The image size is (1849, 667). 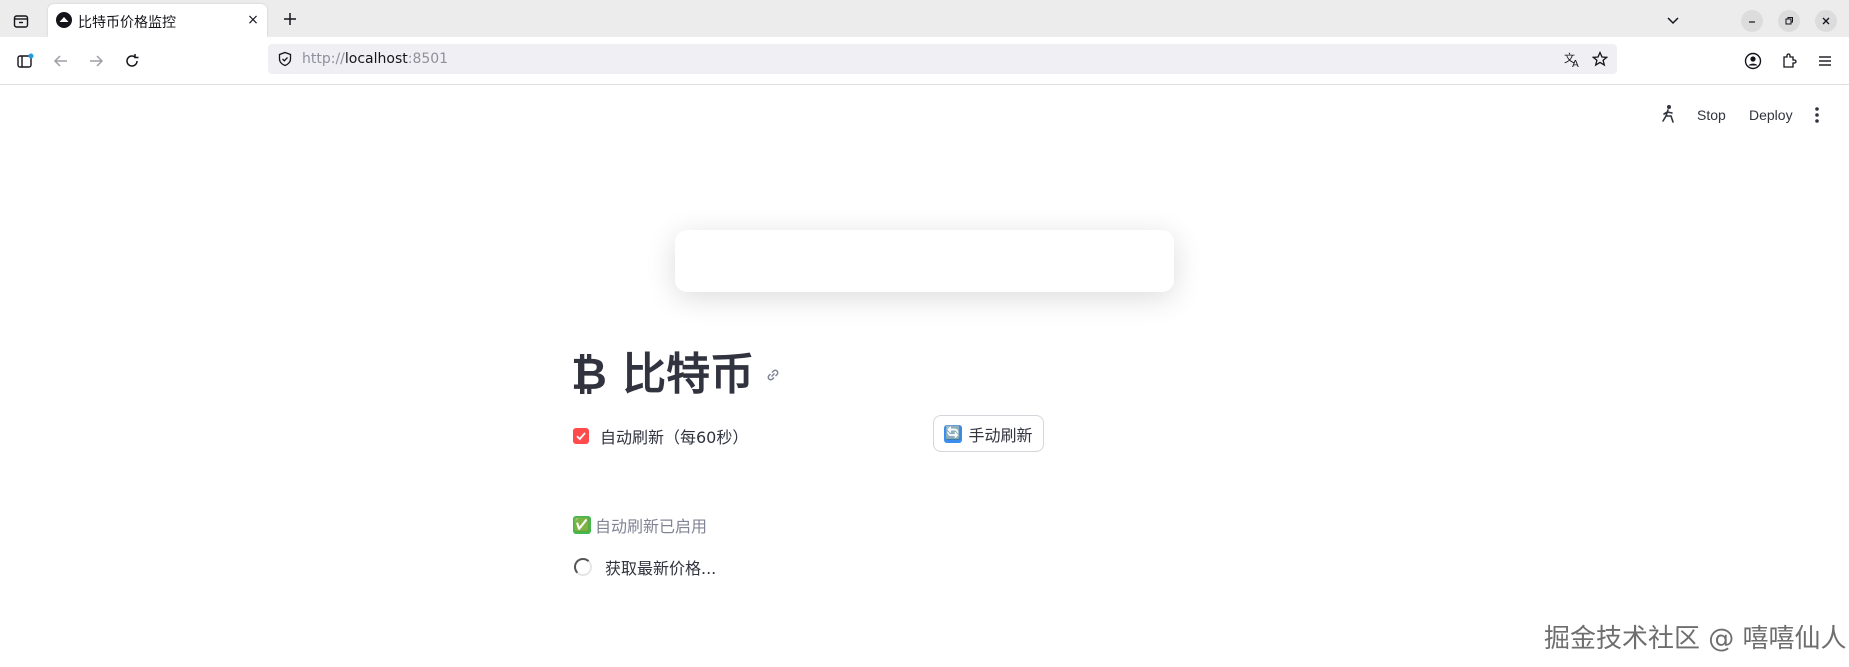 What do you see at coordinates (253, 20) in the screenshot?
I see `tab-close-icon: ×` at bounding box center [253, 20].